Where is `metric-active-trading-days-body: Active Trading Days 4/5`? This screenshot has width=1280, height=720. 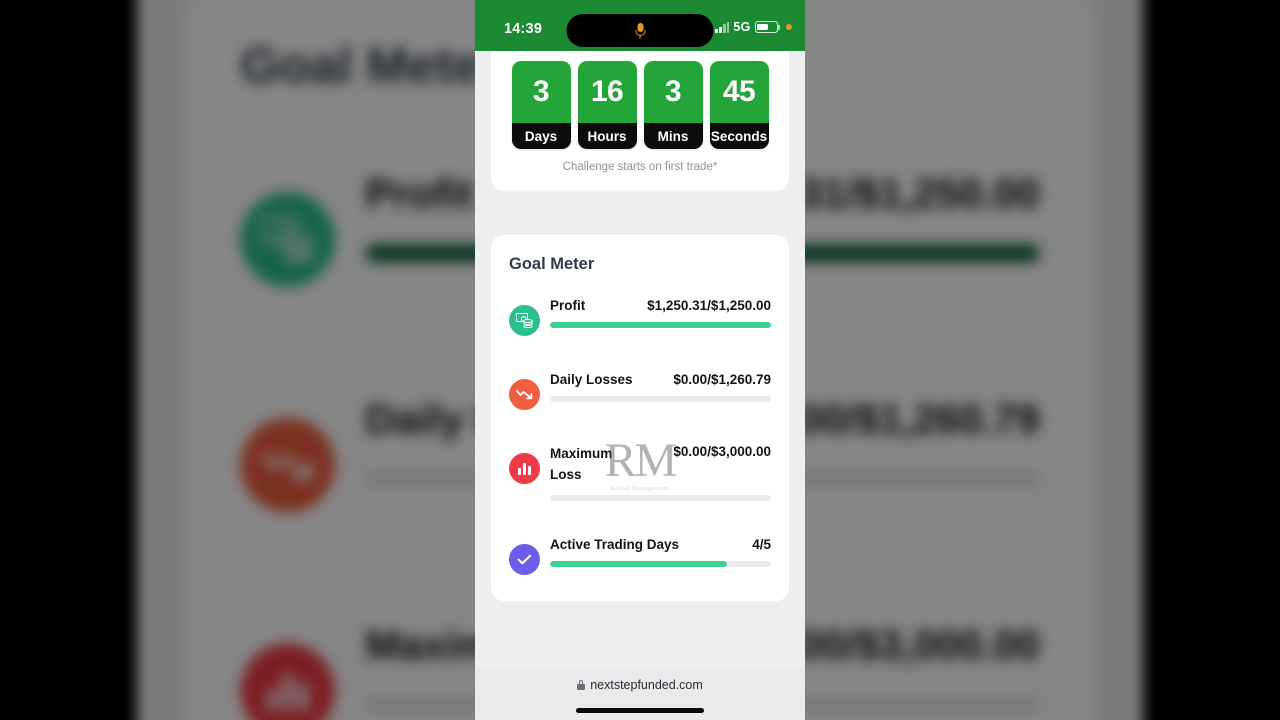 metric-active-trading-days-body: Active Trading Days 4/5 is located at coordinates (660, 551).